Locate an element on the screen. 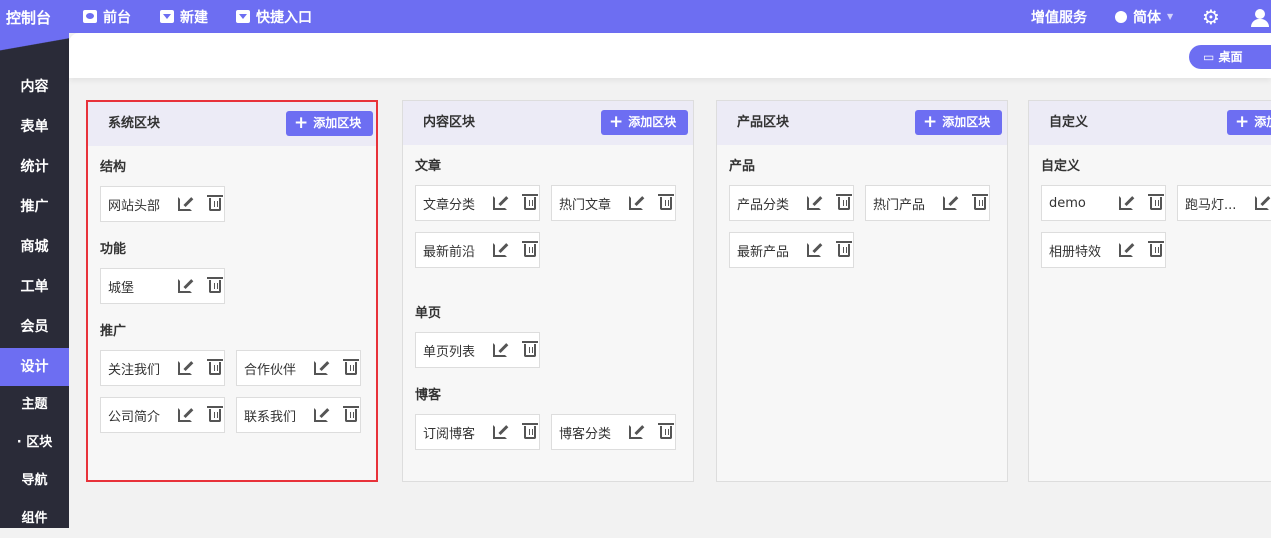  block-name: 关注我们 is located at coordinates (134, 370).